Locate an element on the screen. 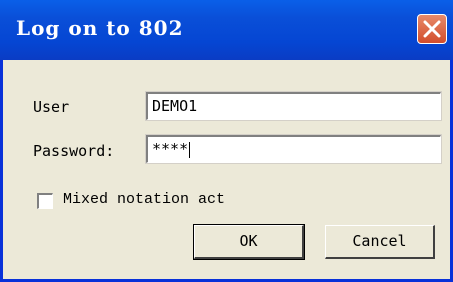 This screenshot has width=453, height=282. mixed-notation-checkbox is located at coordinates (45, 201).